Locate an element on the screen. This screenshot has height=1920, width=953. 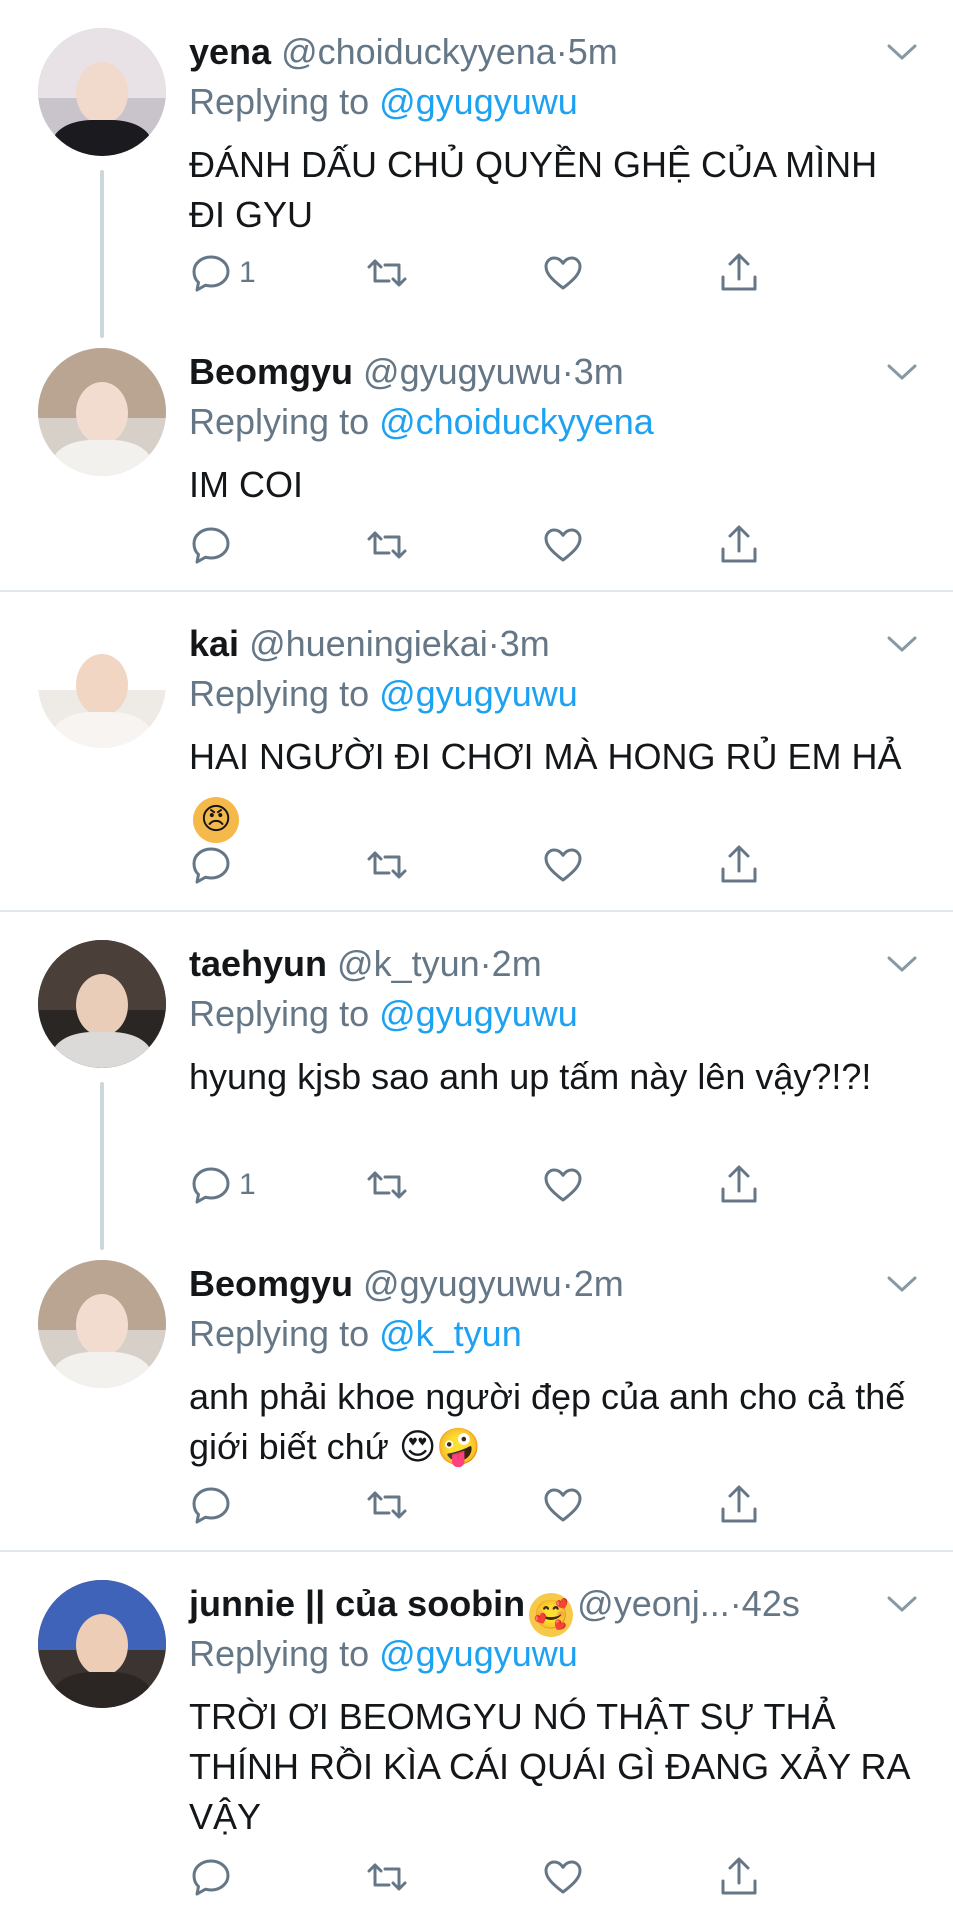
display-name: yena is located at coordinates (230, 51).